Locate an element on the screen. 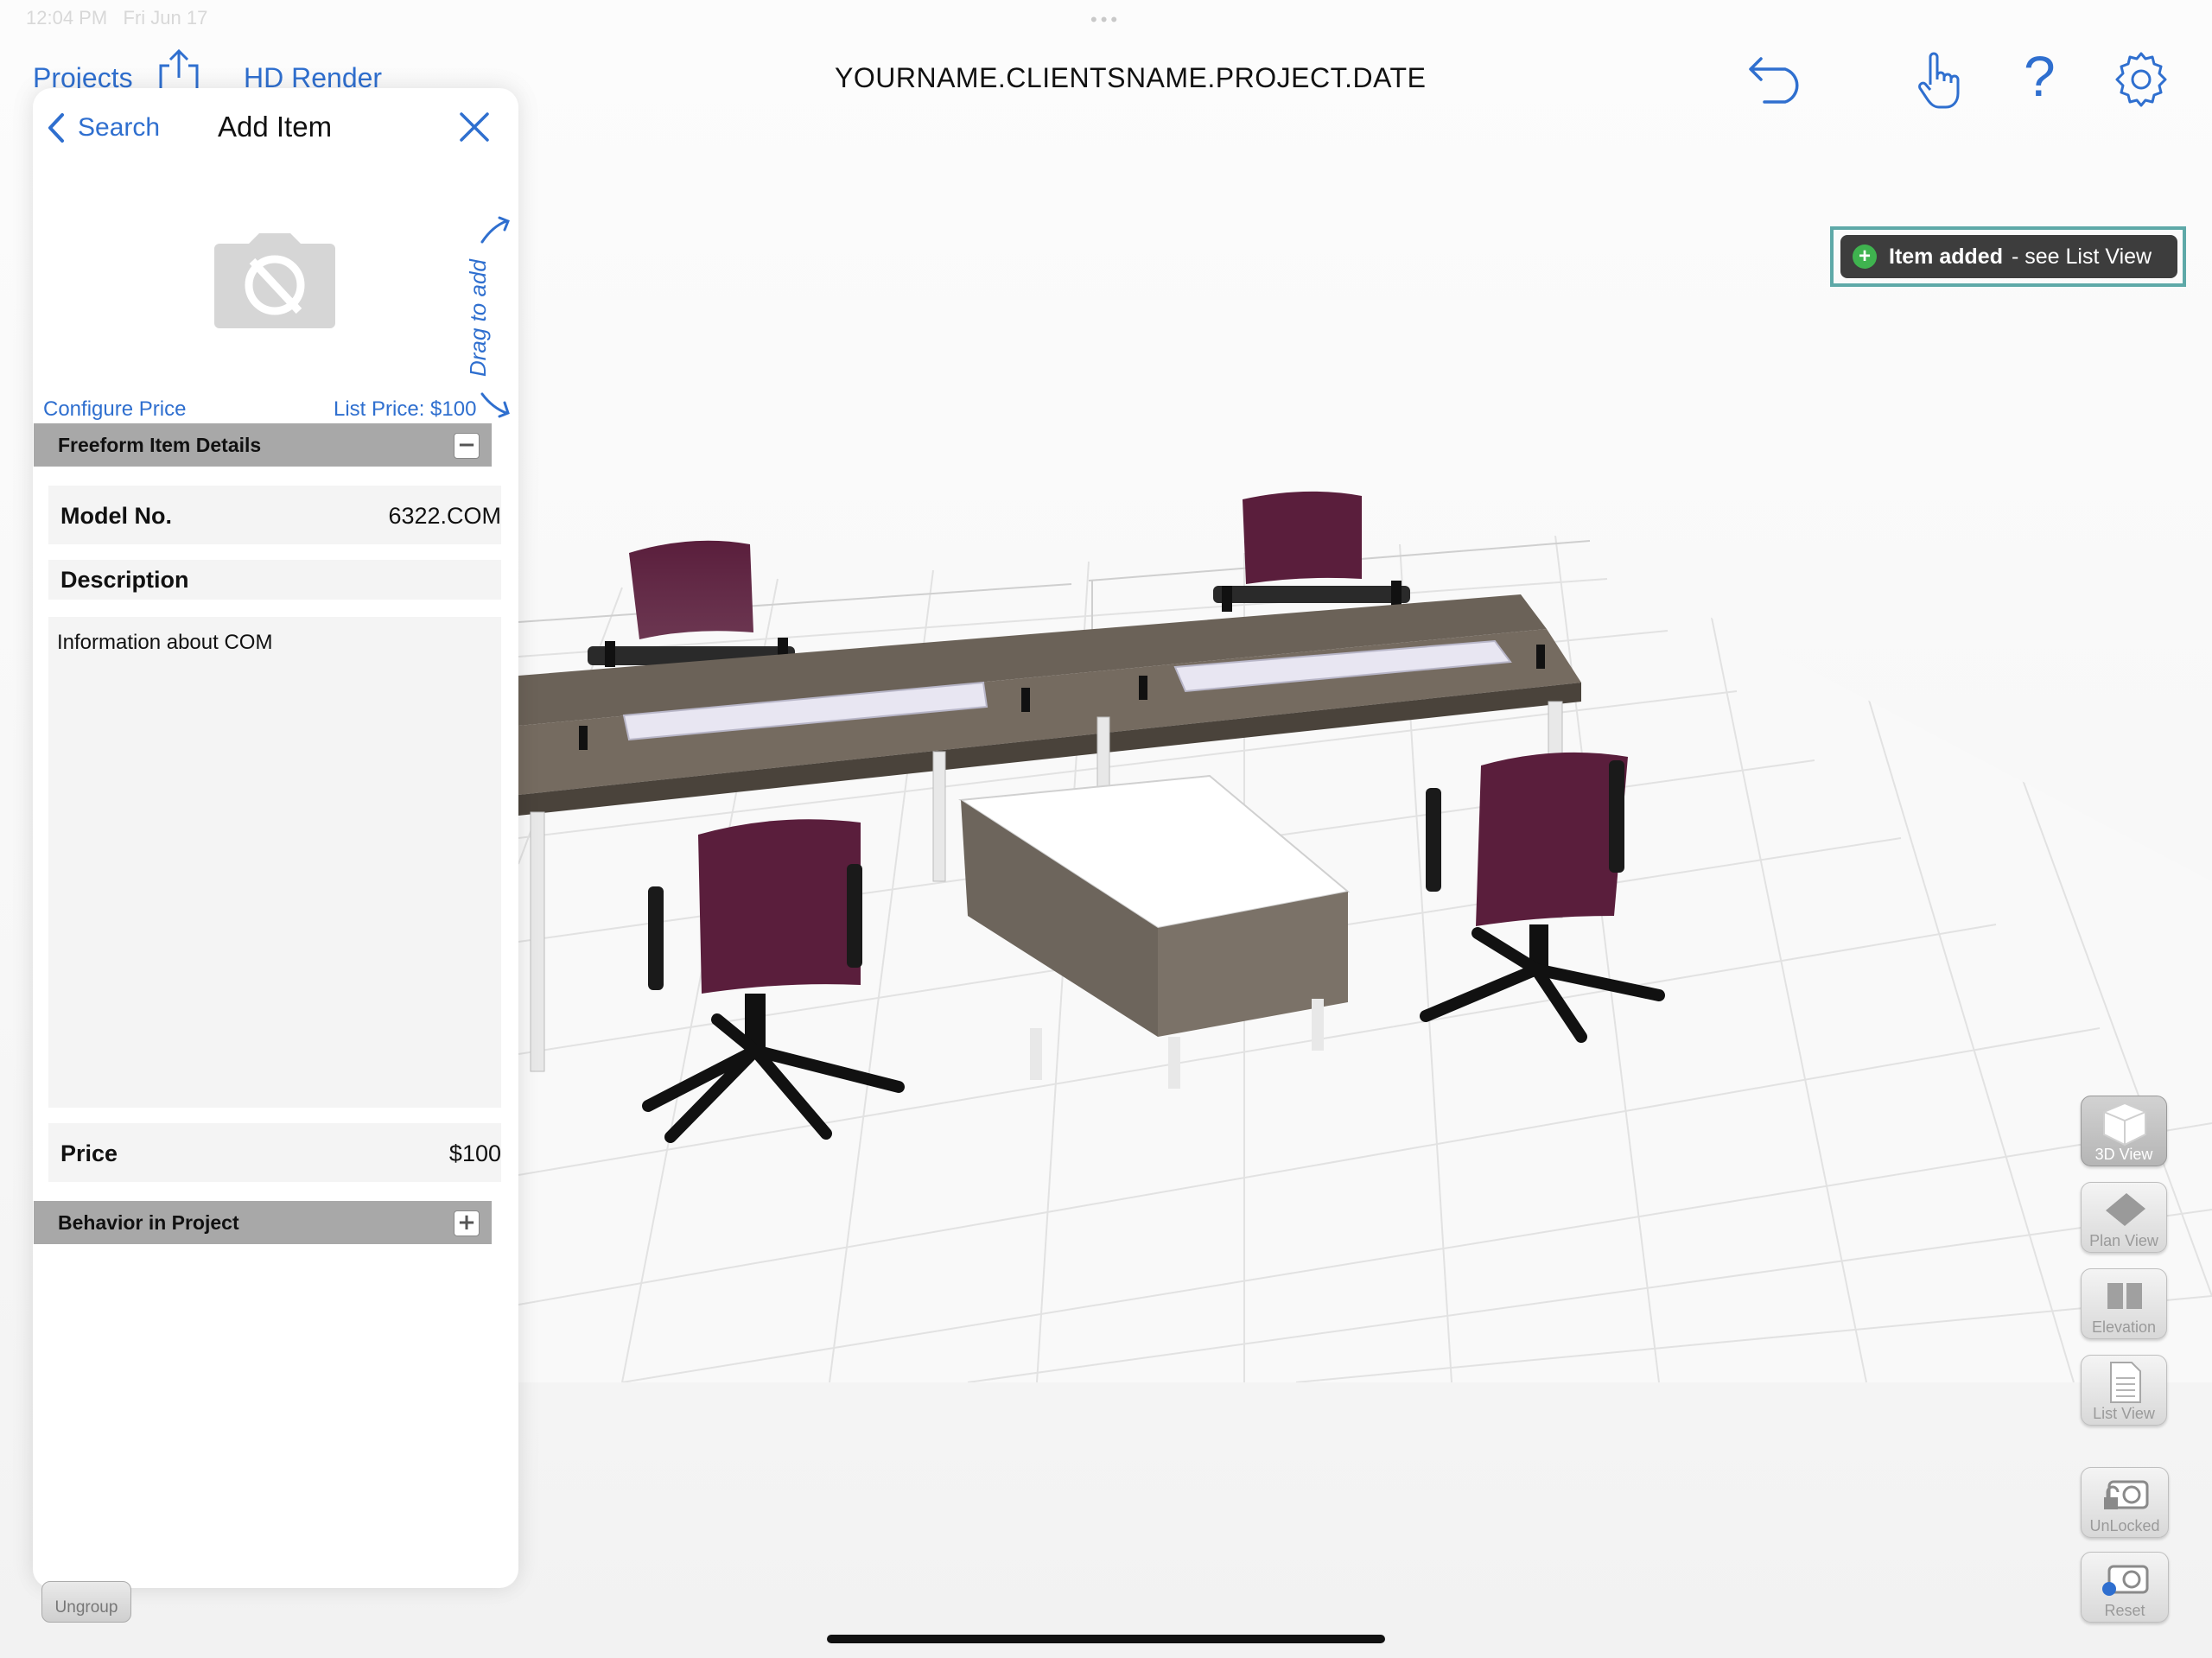 This screenshot has width=2212, height=1658. item-added-toast: + Item added - see List View is located at coordinates (2008, 256).